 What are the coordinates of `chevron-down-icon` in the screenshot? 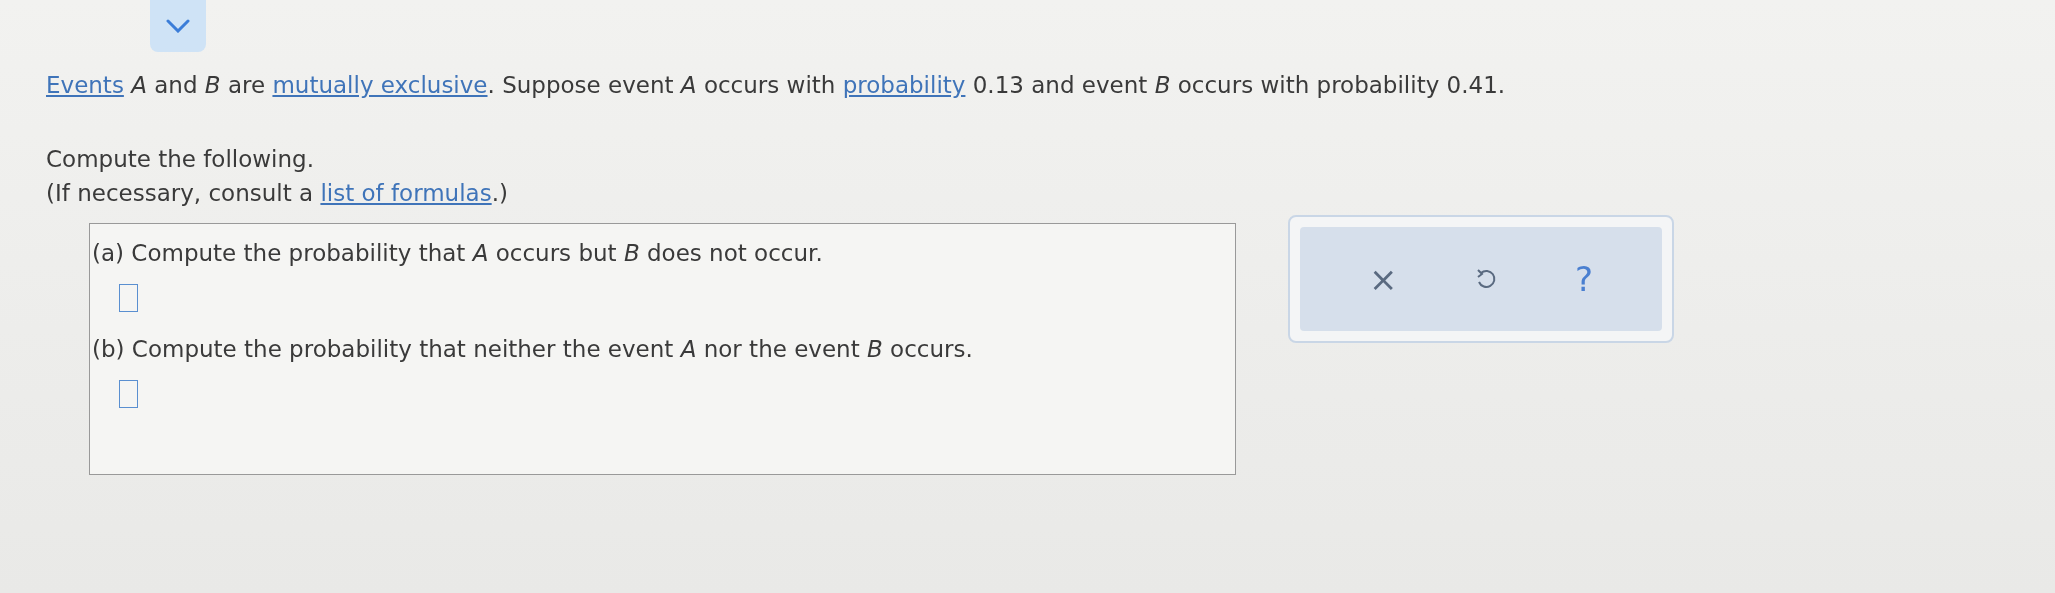 It's located at (178, 26).